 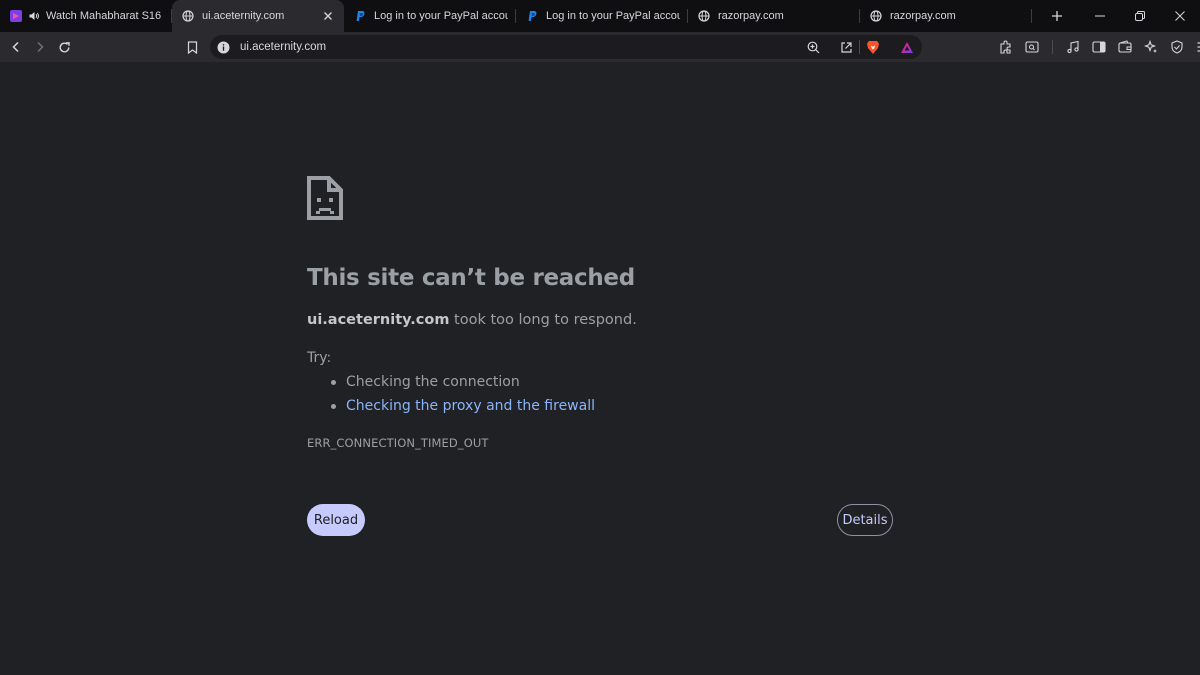 I want to click on sidebar-icon, so click(x=1099, y=47).